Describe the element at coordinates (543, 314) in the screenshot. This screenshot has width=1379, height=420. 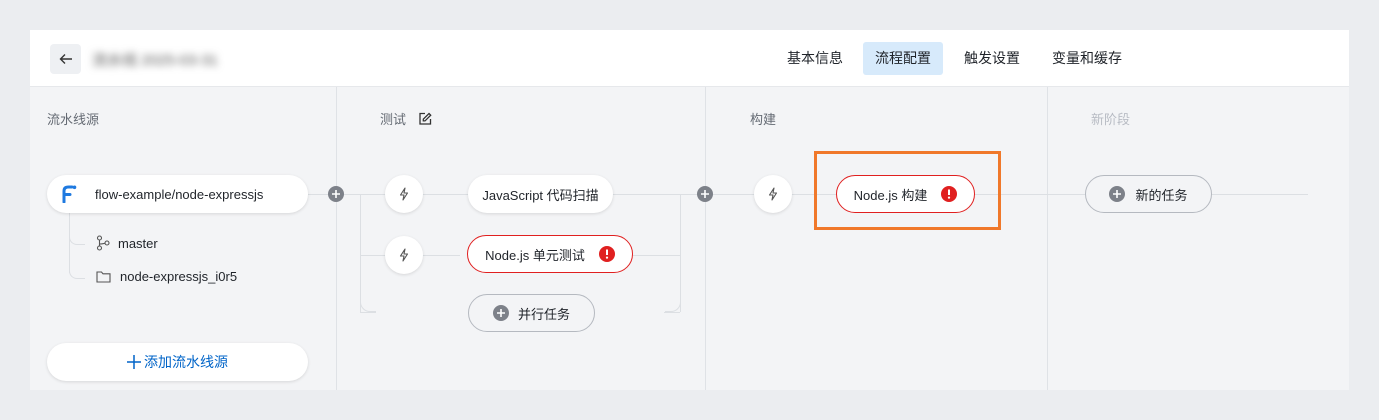
I see `parallel-task-label: 并行任务` at that location.